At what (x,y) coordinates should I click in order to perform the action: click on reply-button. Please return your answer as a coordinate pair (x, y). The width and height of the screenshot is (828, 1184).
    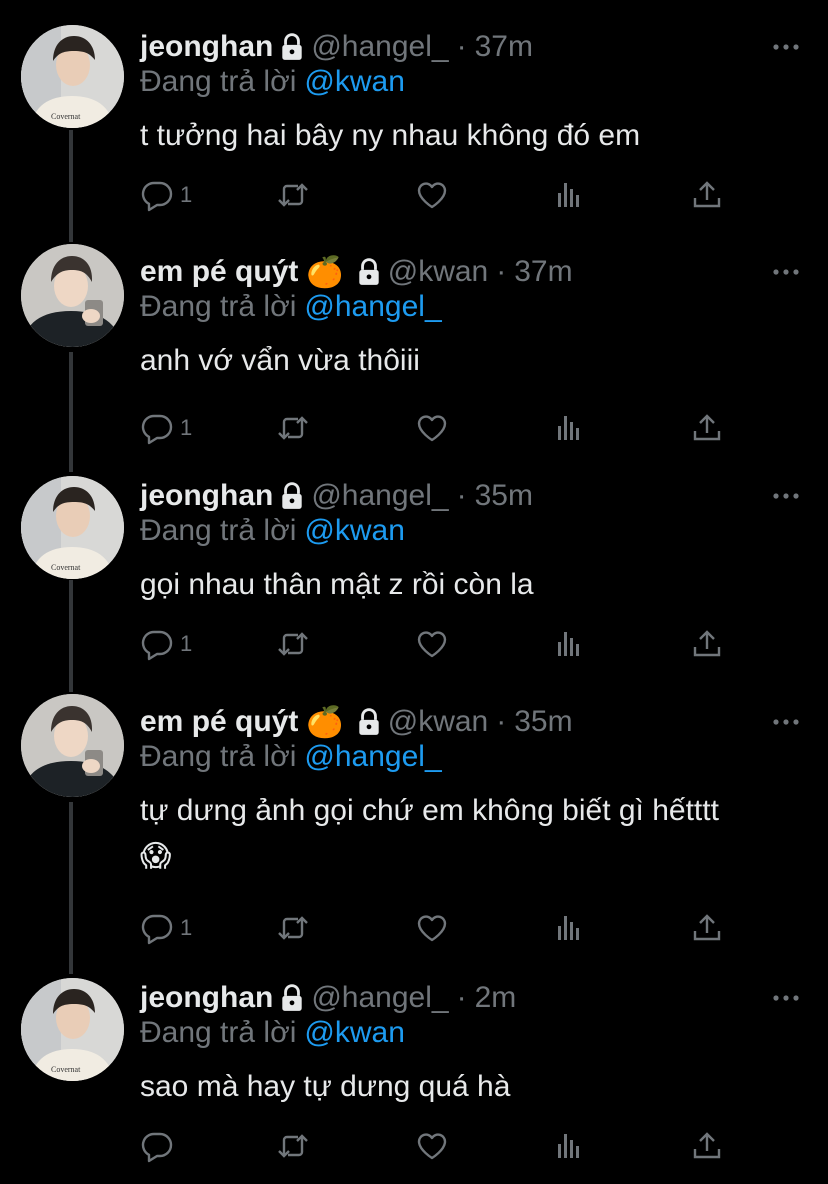
    Looking at the image, I should click on (160, 1146).